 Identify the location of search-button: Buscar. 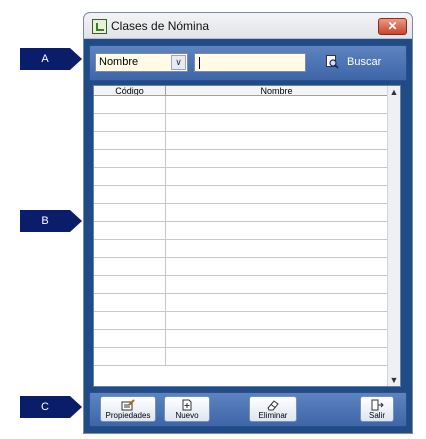
(362, 63).